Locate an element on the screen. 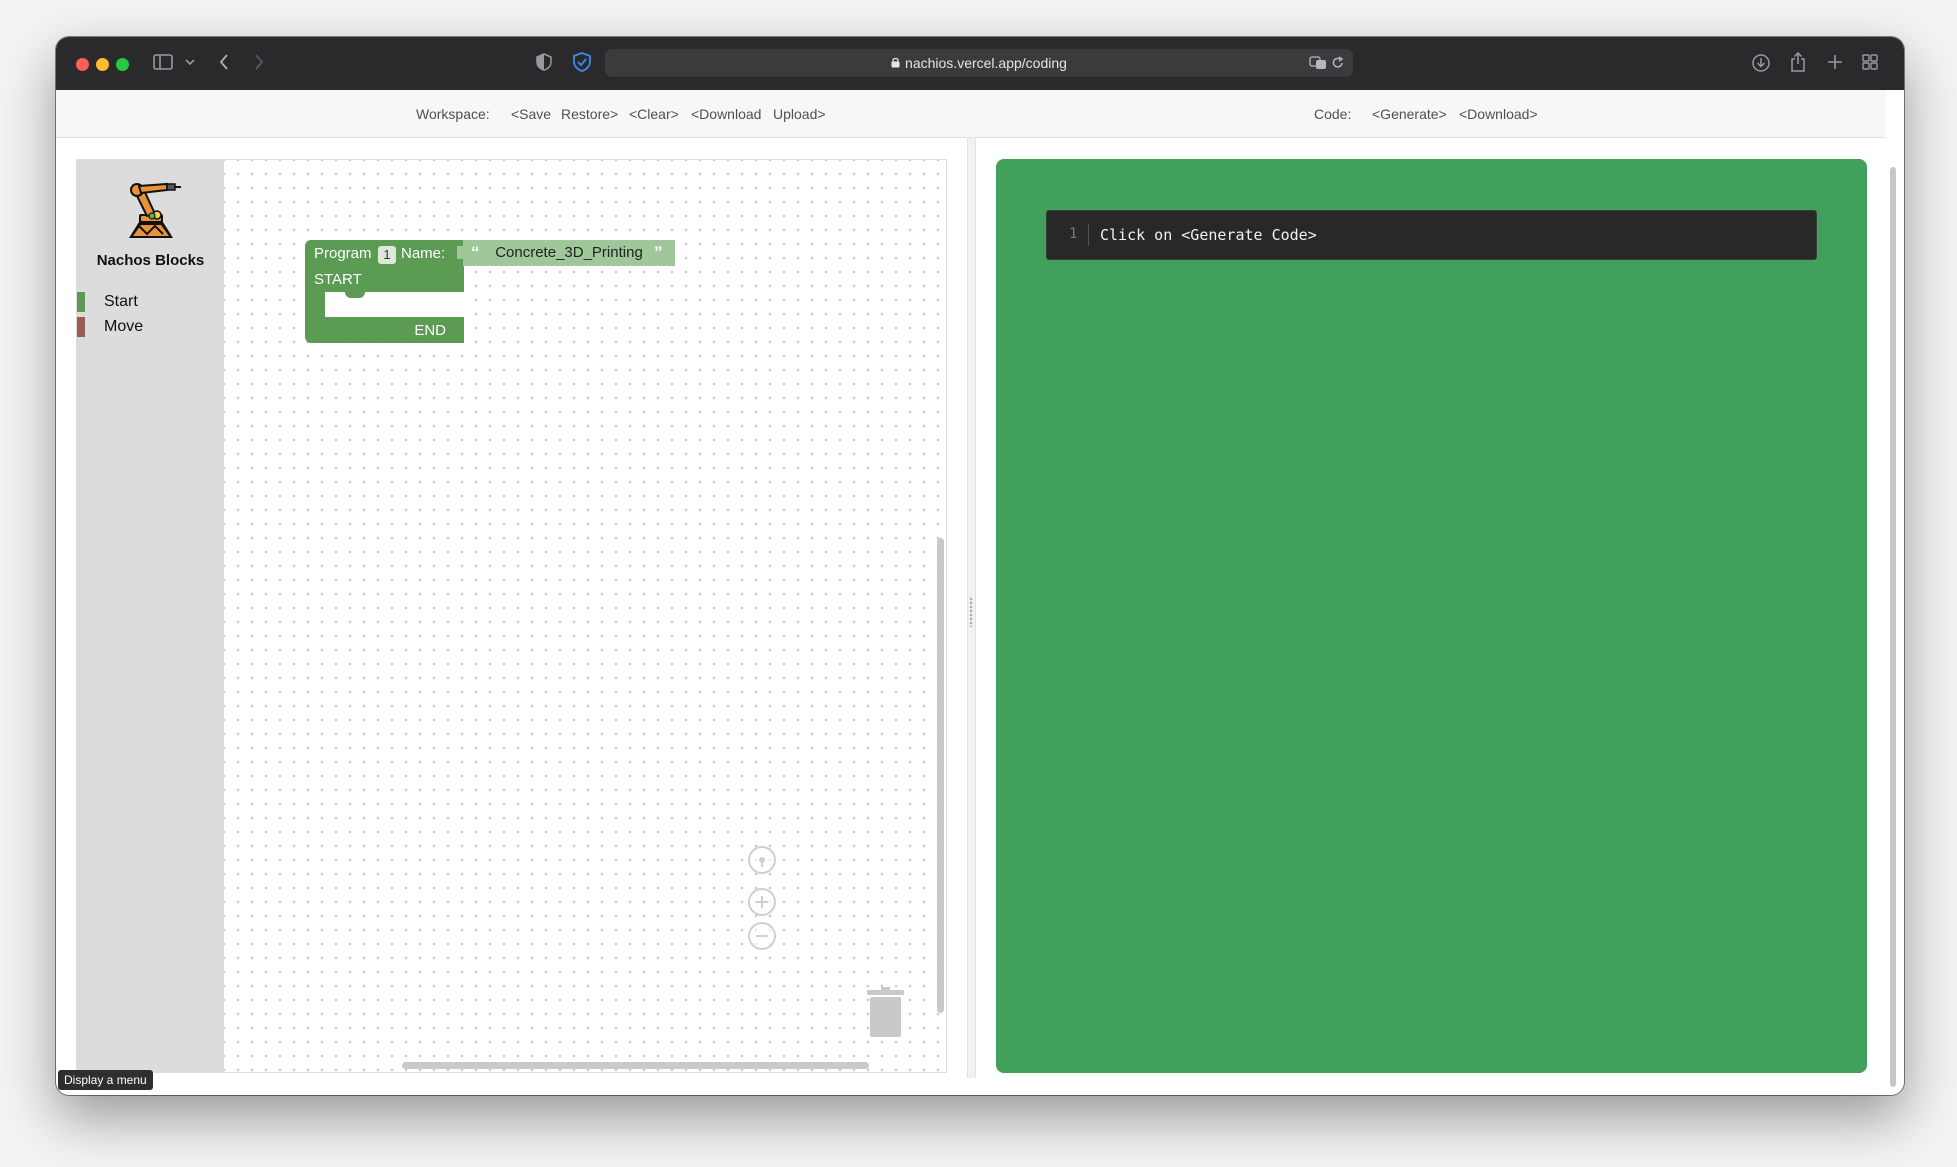  download-code-button: <Download> is located at coordinates (1498, 114).